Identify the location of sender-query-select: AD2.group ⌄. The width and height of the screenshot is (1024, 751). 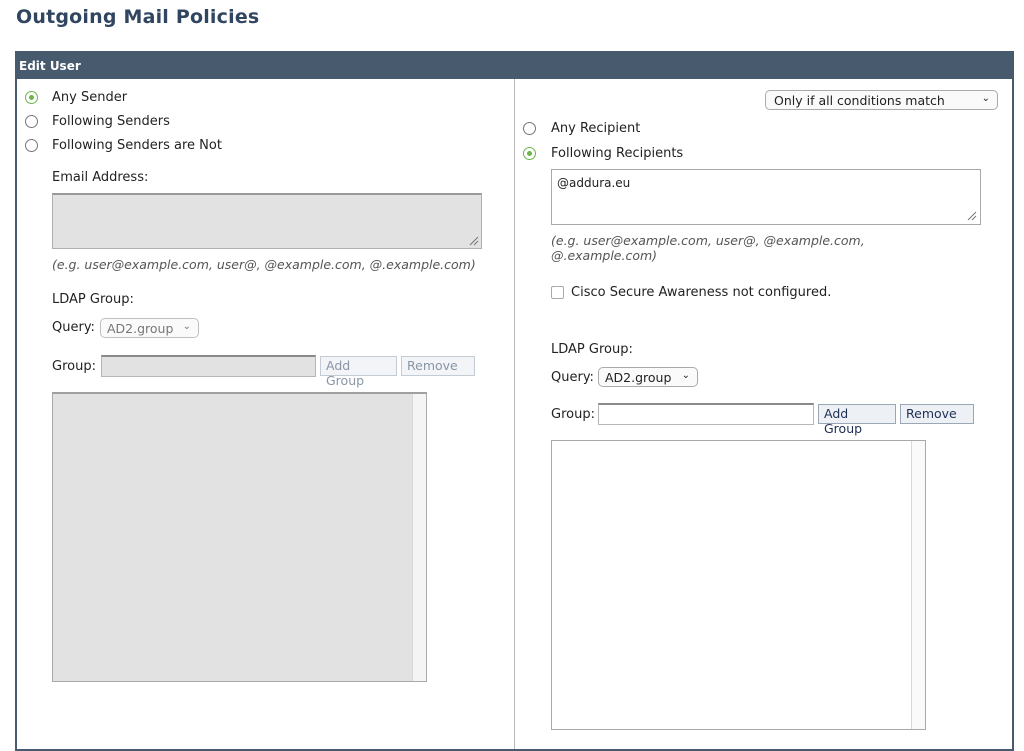
(149, 328).